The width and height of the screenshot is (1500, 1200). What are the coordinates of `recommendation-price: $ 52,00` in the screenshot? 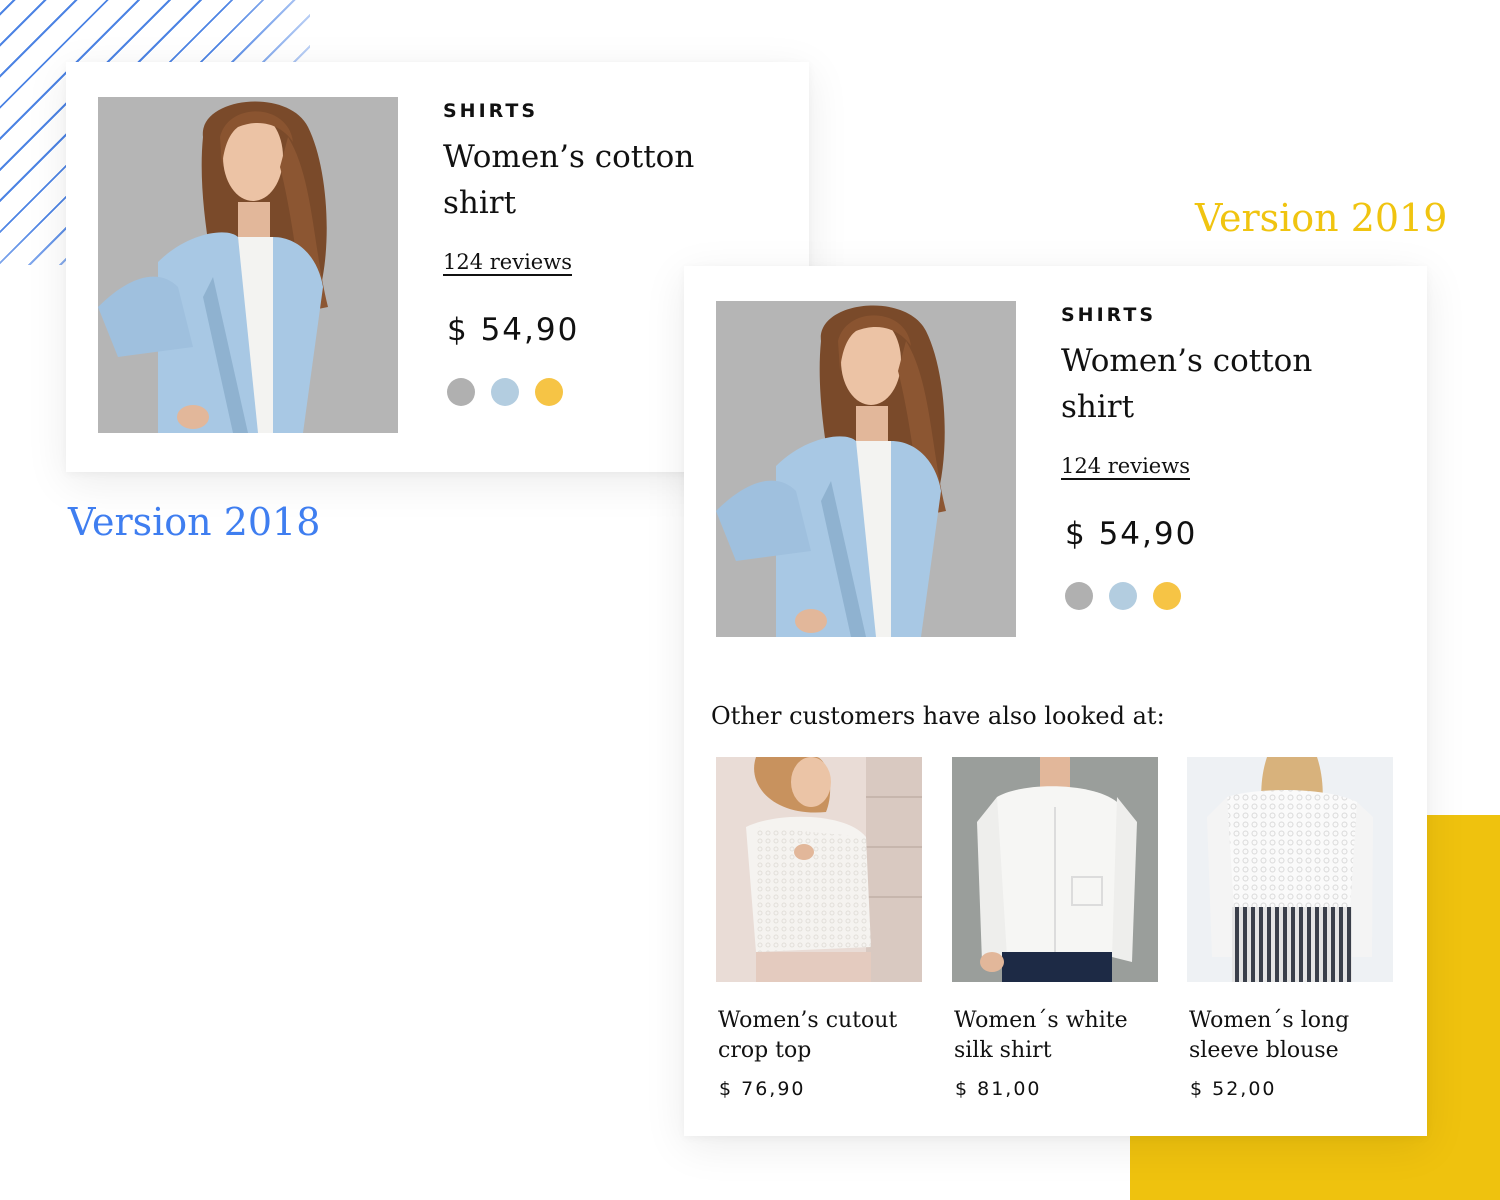 It's located at (1233, 1089).